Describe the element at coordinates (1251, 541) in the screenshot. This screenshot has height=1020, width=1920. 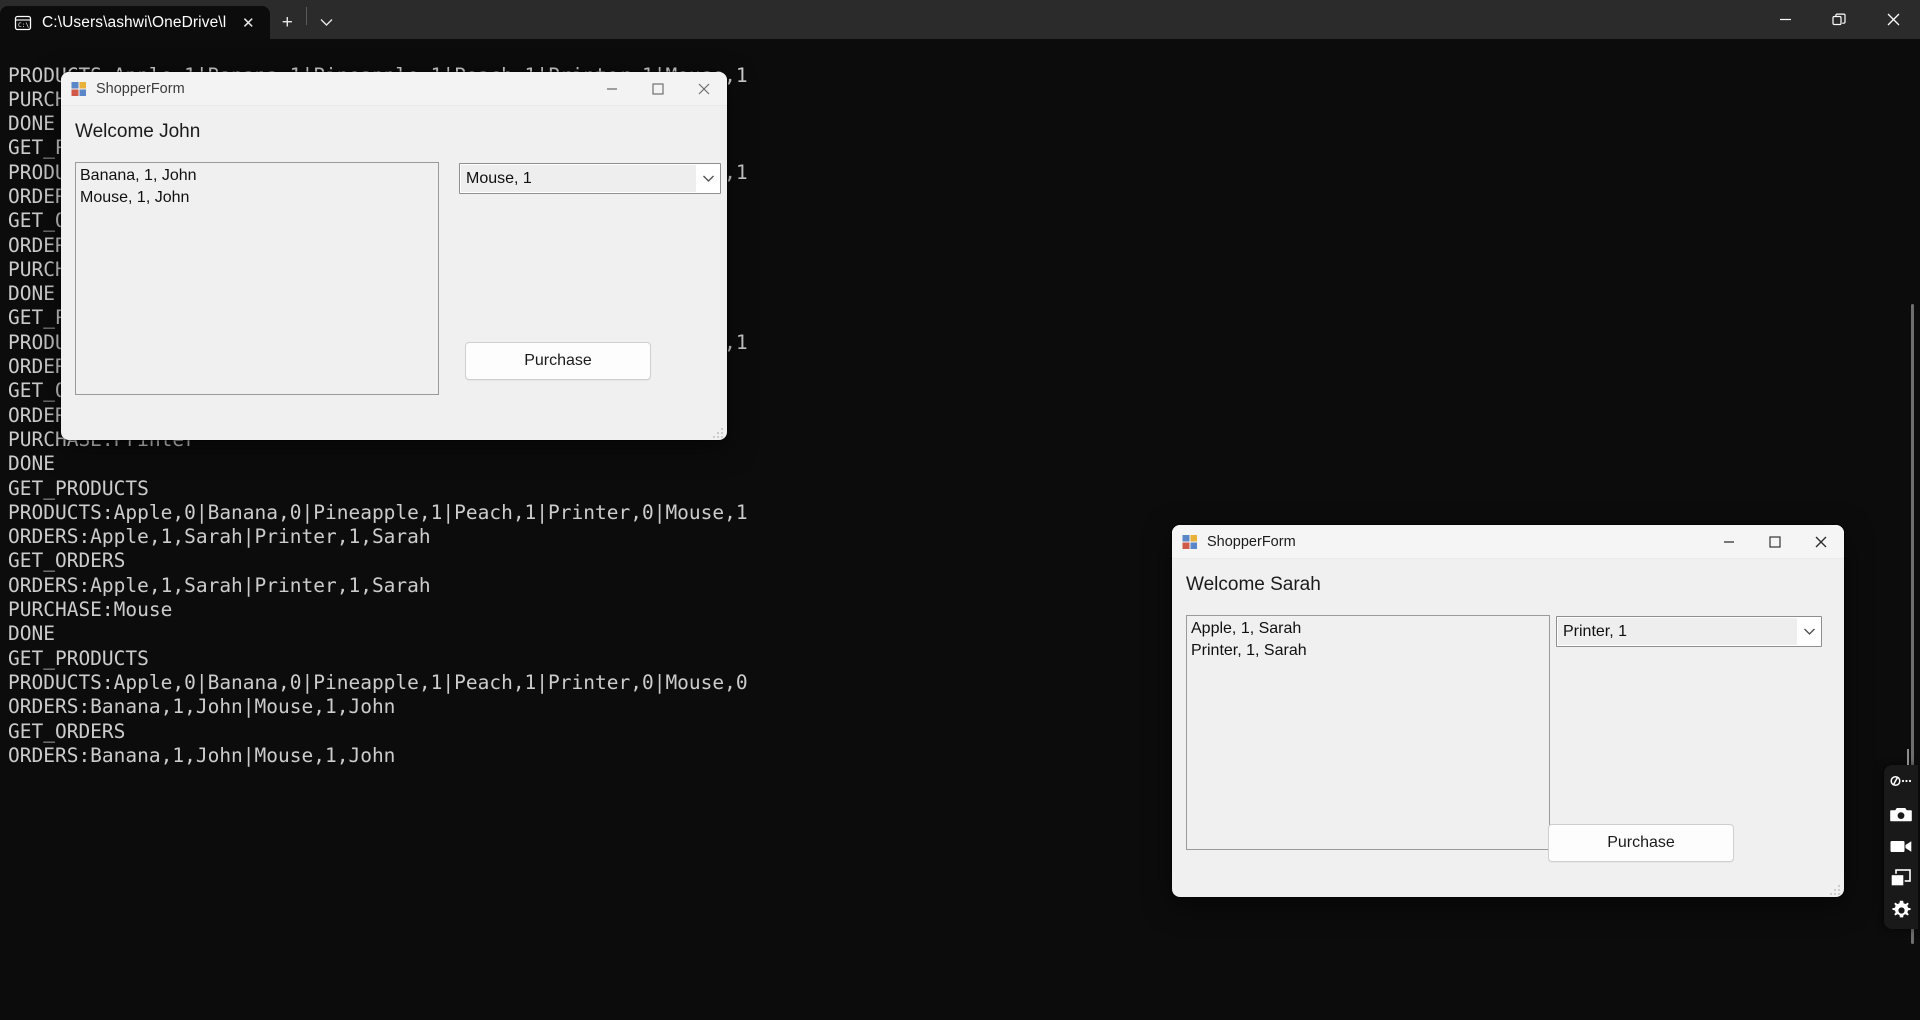
I see `window-title-sarah: ShopperForm` at that location.